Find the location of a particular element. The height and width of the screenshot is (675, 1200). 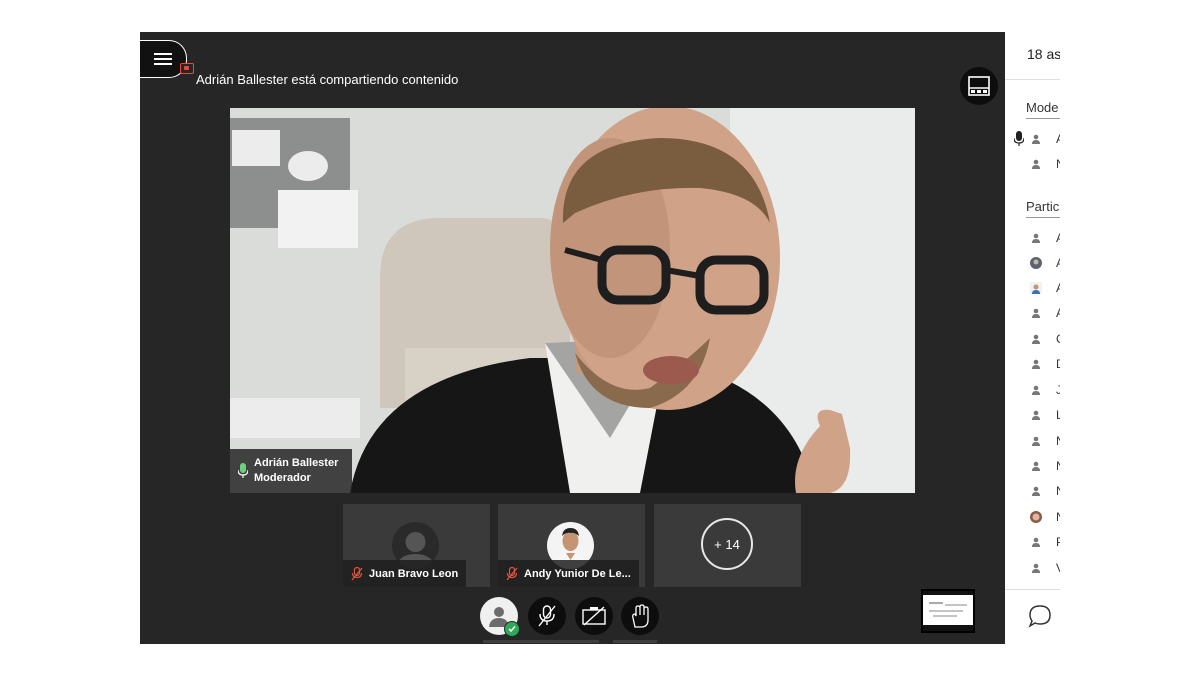

mic-off-icon is located at coordinates (547, 616).